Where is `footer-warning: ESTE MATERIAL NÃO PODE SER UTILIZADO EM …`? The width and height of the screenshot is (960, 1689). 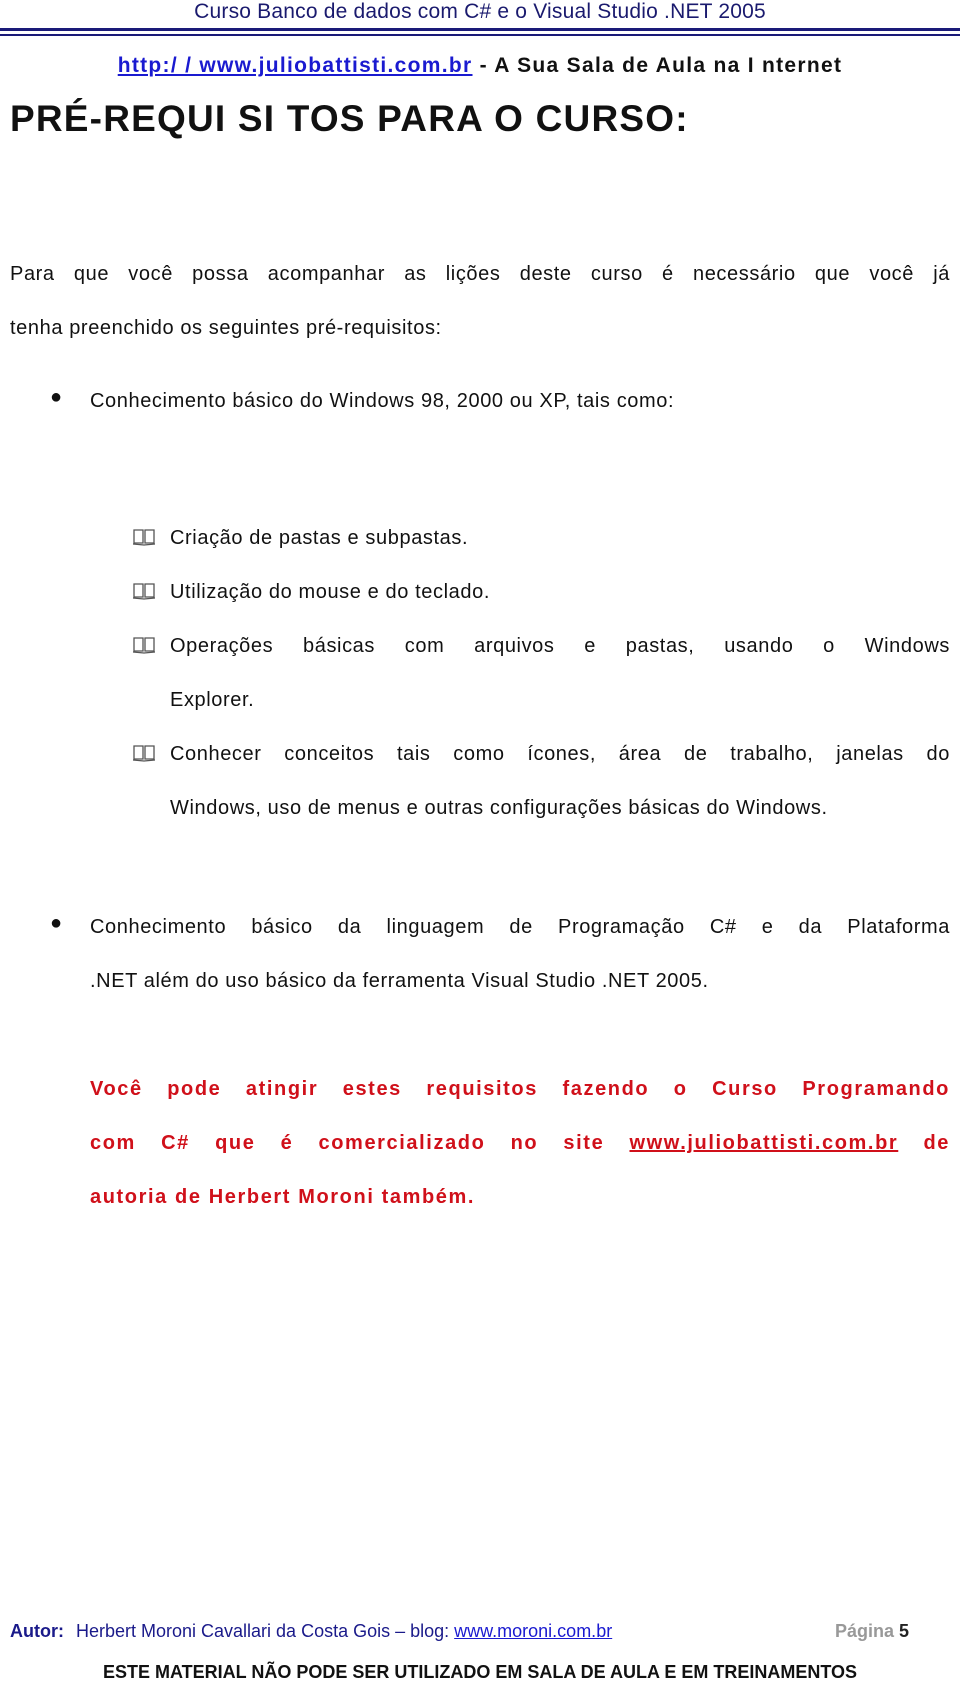
footer-warning: ESTE MATERIAL NÃO PODE SER UTILIZADO EM … is located at coordinates (480, 1672).